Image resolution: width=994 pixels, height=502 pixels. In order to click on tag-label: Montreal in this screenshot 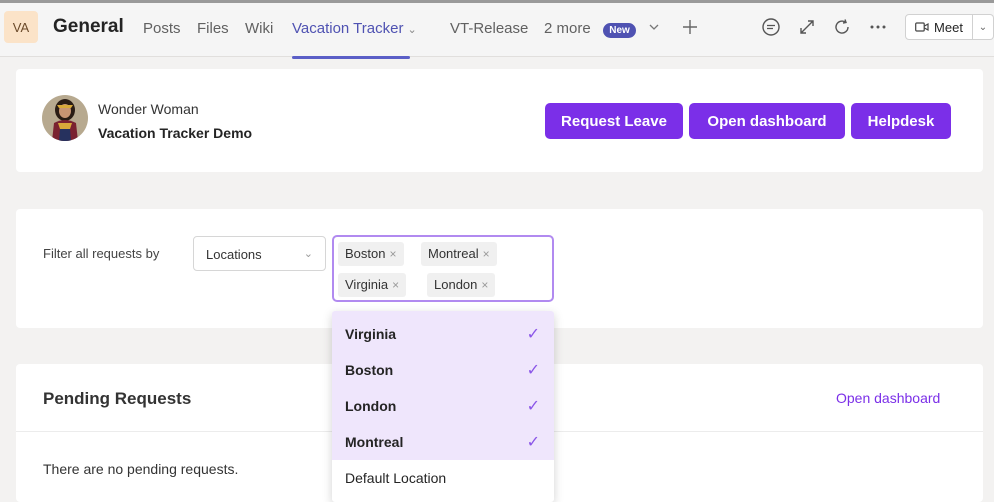, I will do `click(453, 253)`.